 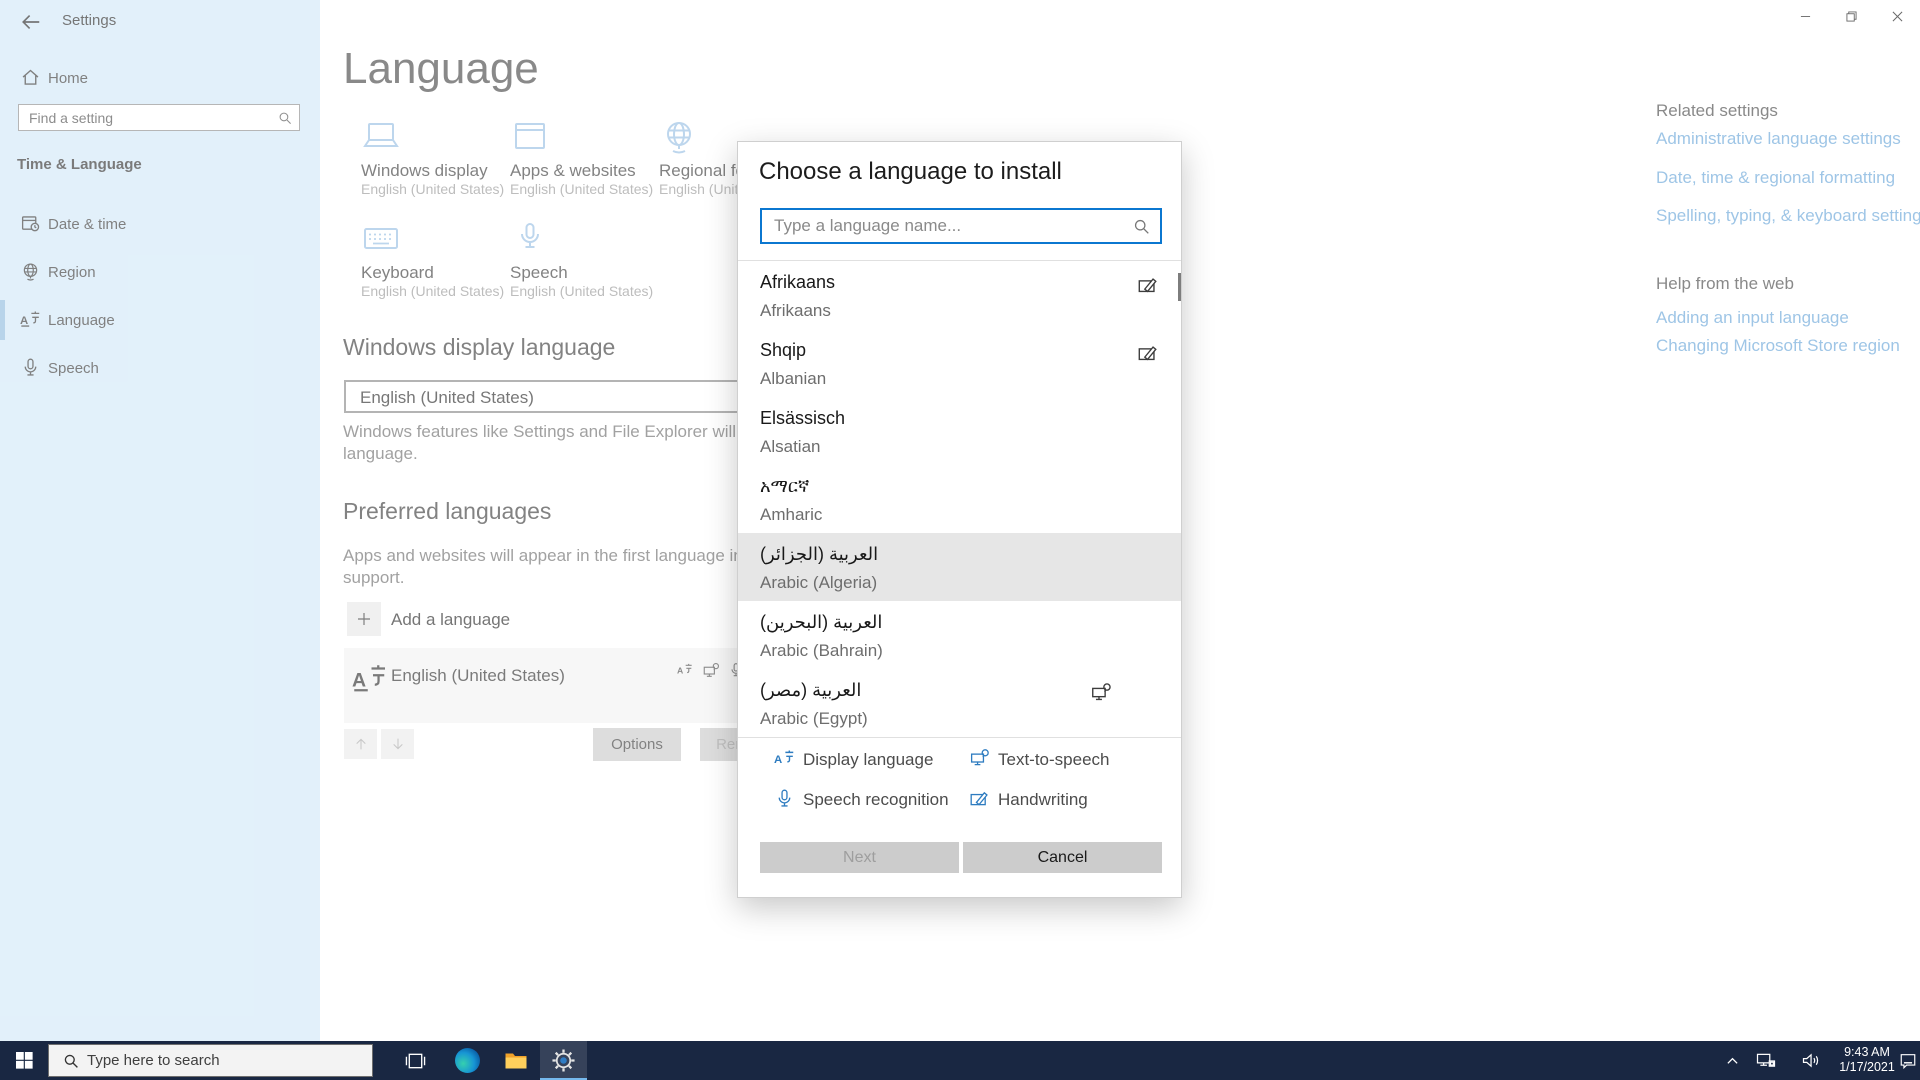 I want to click on taskbar-search-input, so click(x=227, y=1060).